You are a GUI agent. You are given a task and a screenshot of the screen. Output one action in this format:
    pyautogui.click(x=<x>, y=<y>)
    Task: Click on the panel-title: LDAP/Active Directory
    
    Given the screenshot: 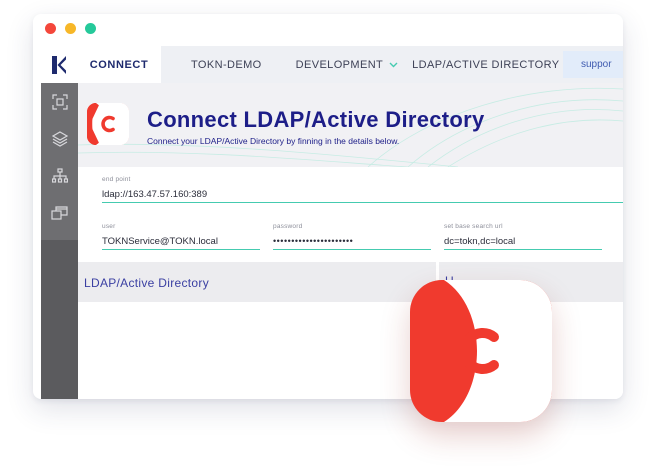 What is the action you would take?
    pyautogui.click(x=146, y=283)
    